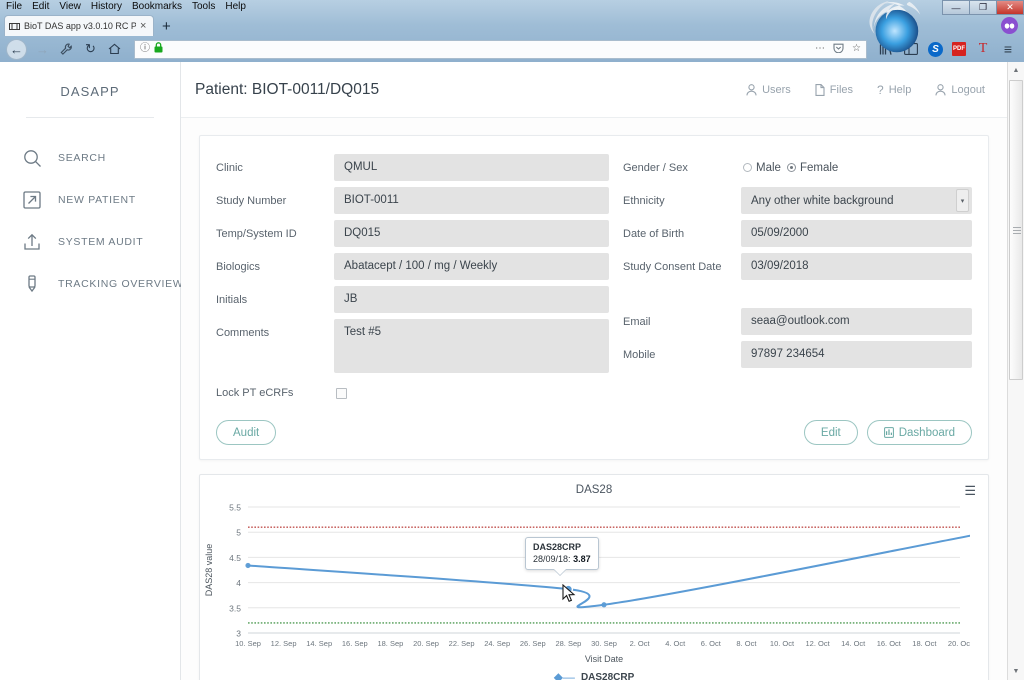  I want to click on radio-label: Male, so click(768, 167).